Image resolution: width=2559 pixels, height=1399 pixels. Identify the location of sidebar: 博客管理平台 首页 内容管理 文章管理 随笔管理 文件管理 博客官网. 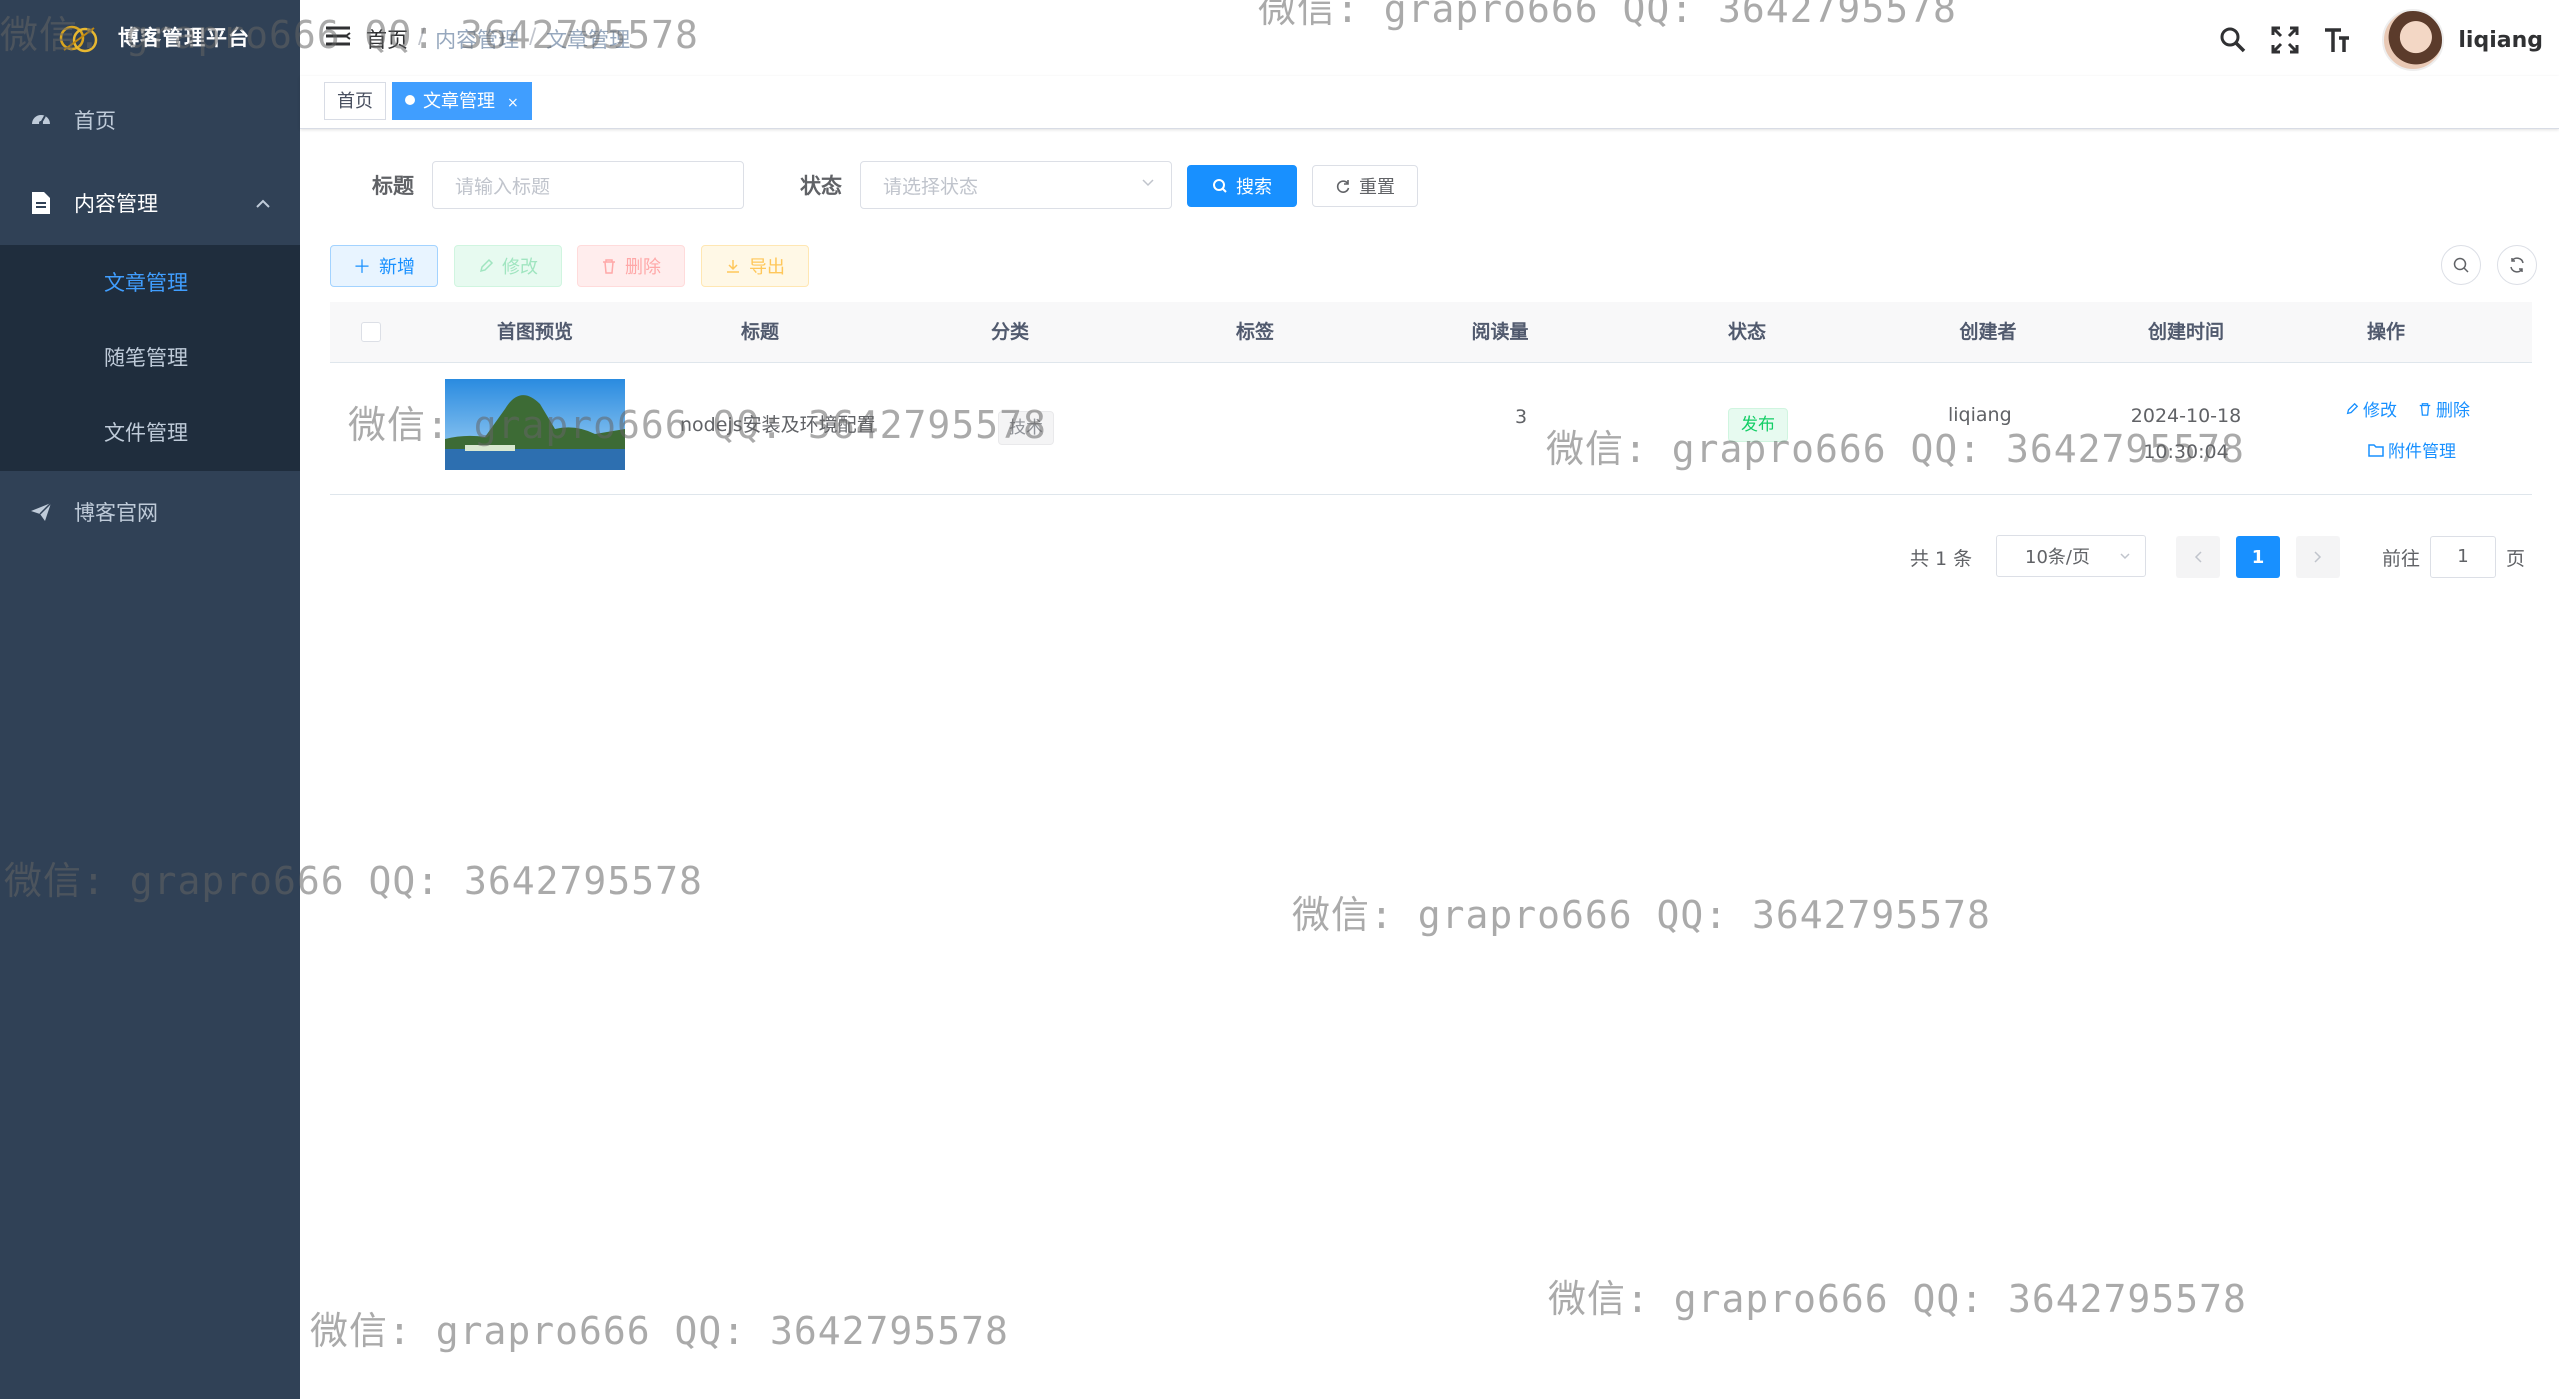
(150, 699).